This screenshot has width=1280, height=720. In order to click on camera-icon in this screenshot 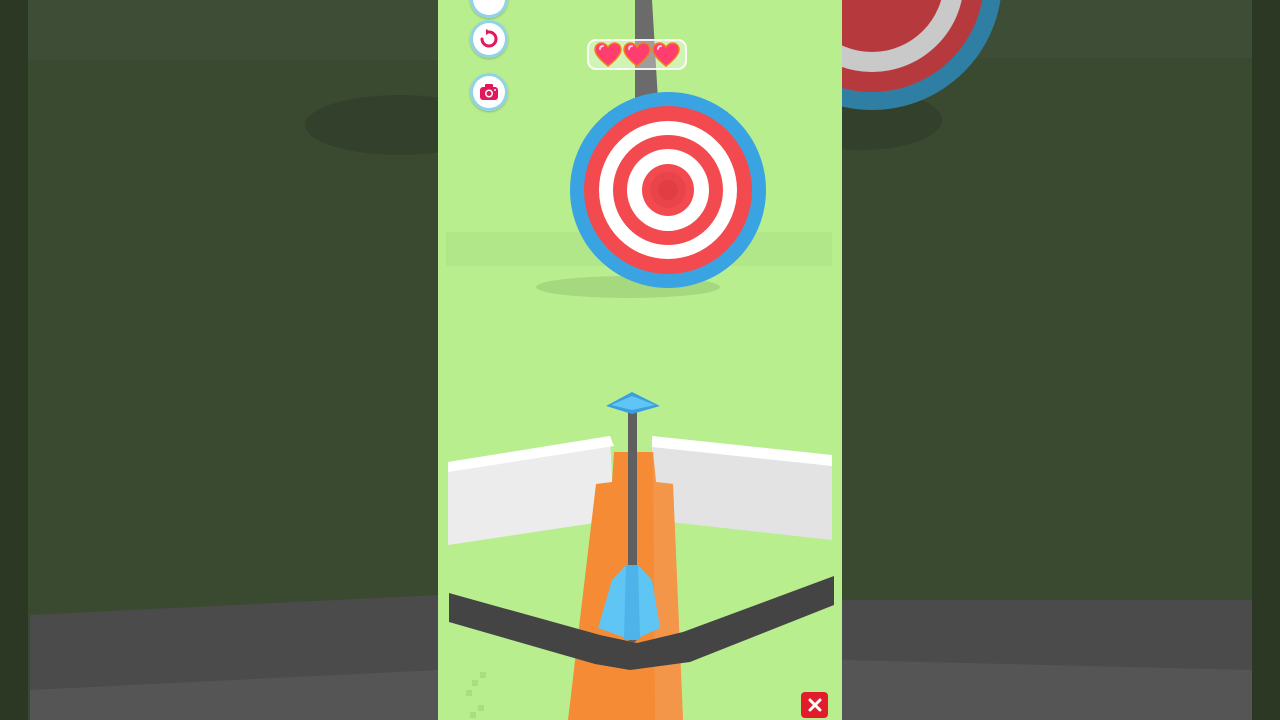, I will do `click(489, 92)`.